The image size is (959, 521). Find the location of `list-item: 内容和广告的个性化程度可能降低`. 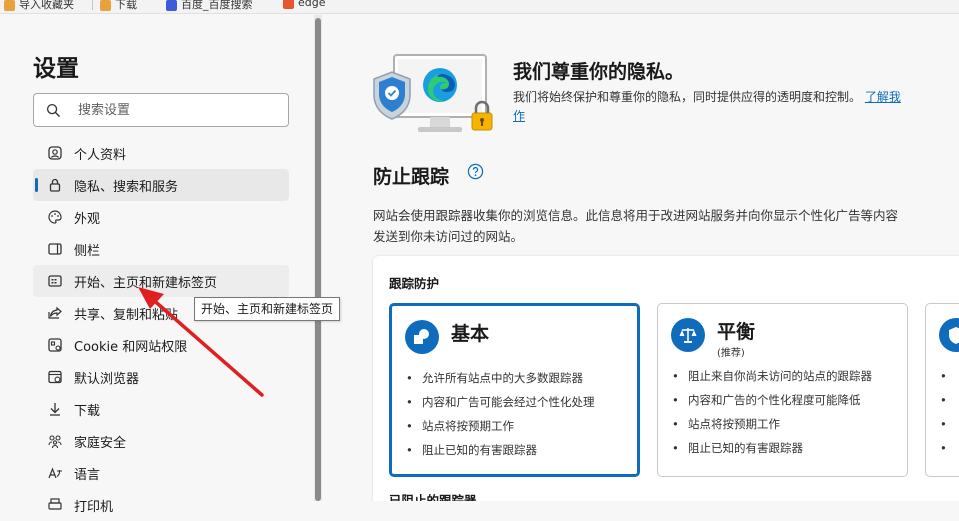

list-item: 内容和广告的个性化程度可能降低 is located at coordinates (772, 400).